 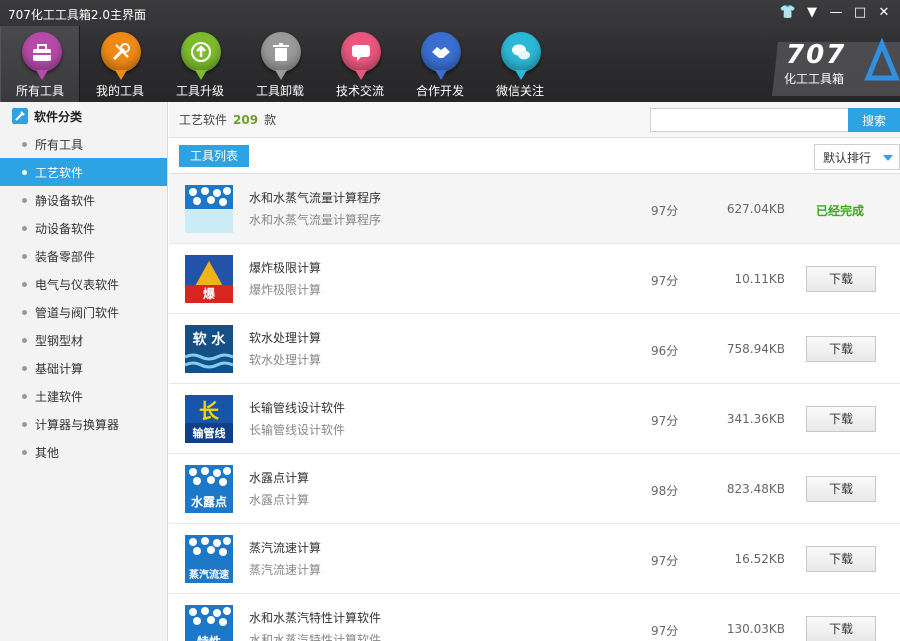 What do you see at coordinates (755, 349) in the screenshot?
I see `app-size: 758.94KB` at bounding box center [755, 349].